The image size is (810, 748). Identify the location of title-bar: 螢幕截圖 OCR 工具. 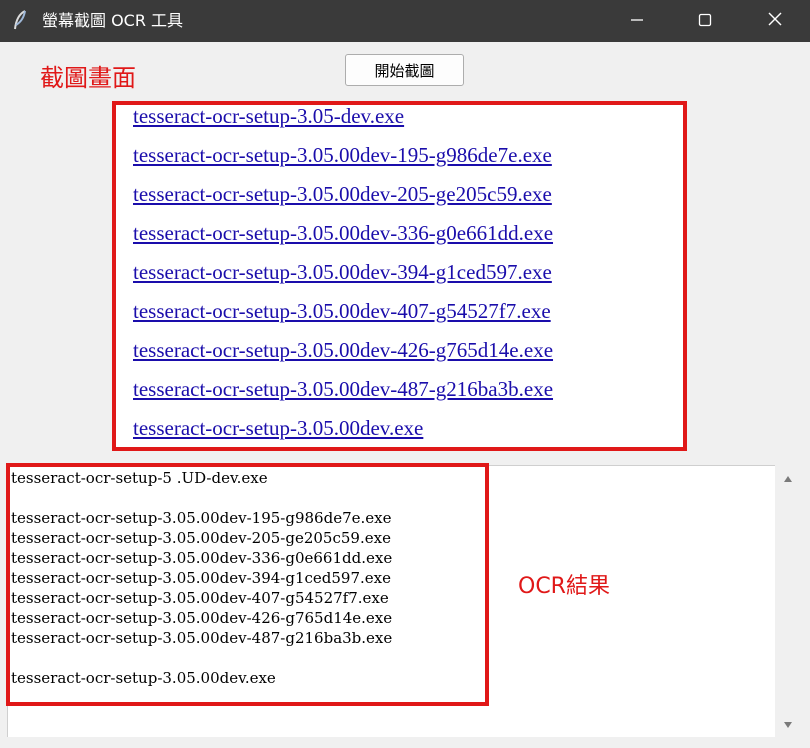
(405, 21).